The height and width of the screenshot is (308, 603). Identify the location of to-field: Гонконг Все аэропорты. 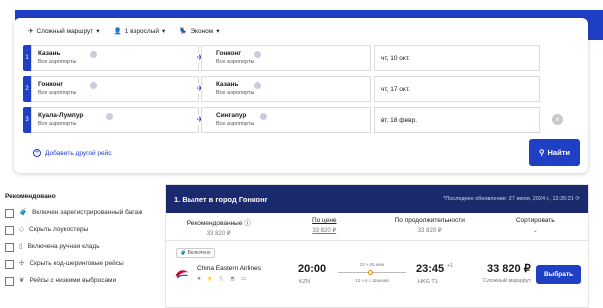
(286, 58).